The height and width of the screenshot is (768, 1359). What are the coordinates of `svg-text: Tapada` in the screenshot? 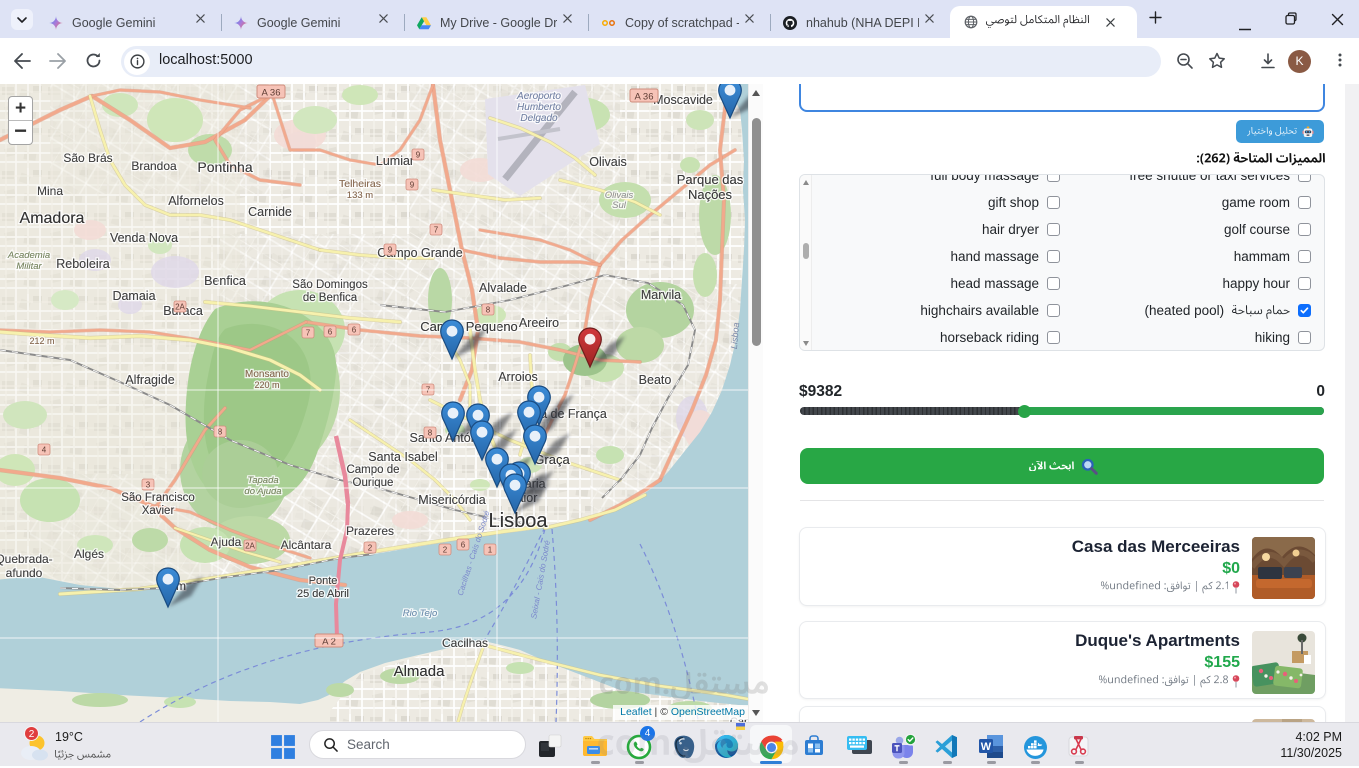 It's located at (262, 480).